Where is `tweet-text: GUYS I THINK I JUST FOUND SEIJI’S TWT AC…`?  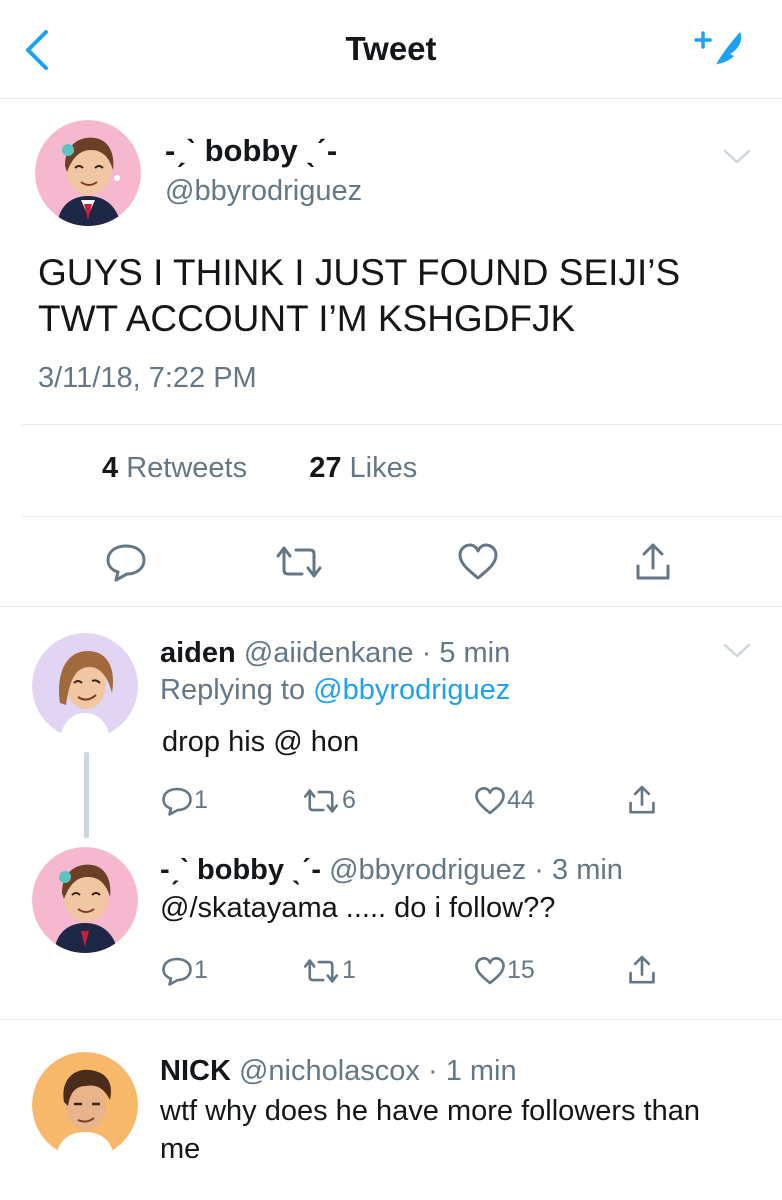
tweet-text: GUYS I THINK I JUST FOUND SEIJI’S TWT AC… is located at coordinates (359, 295).